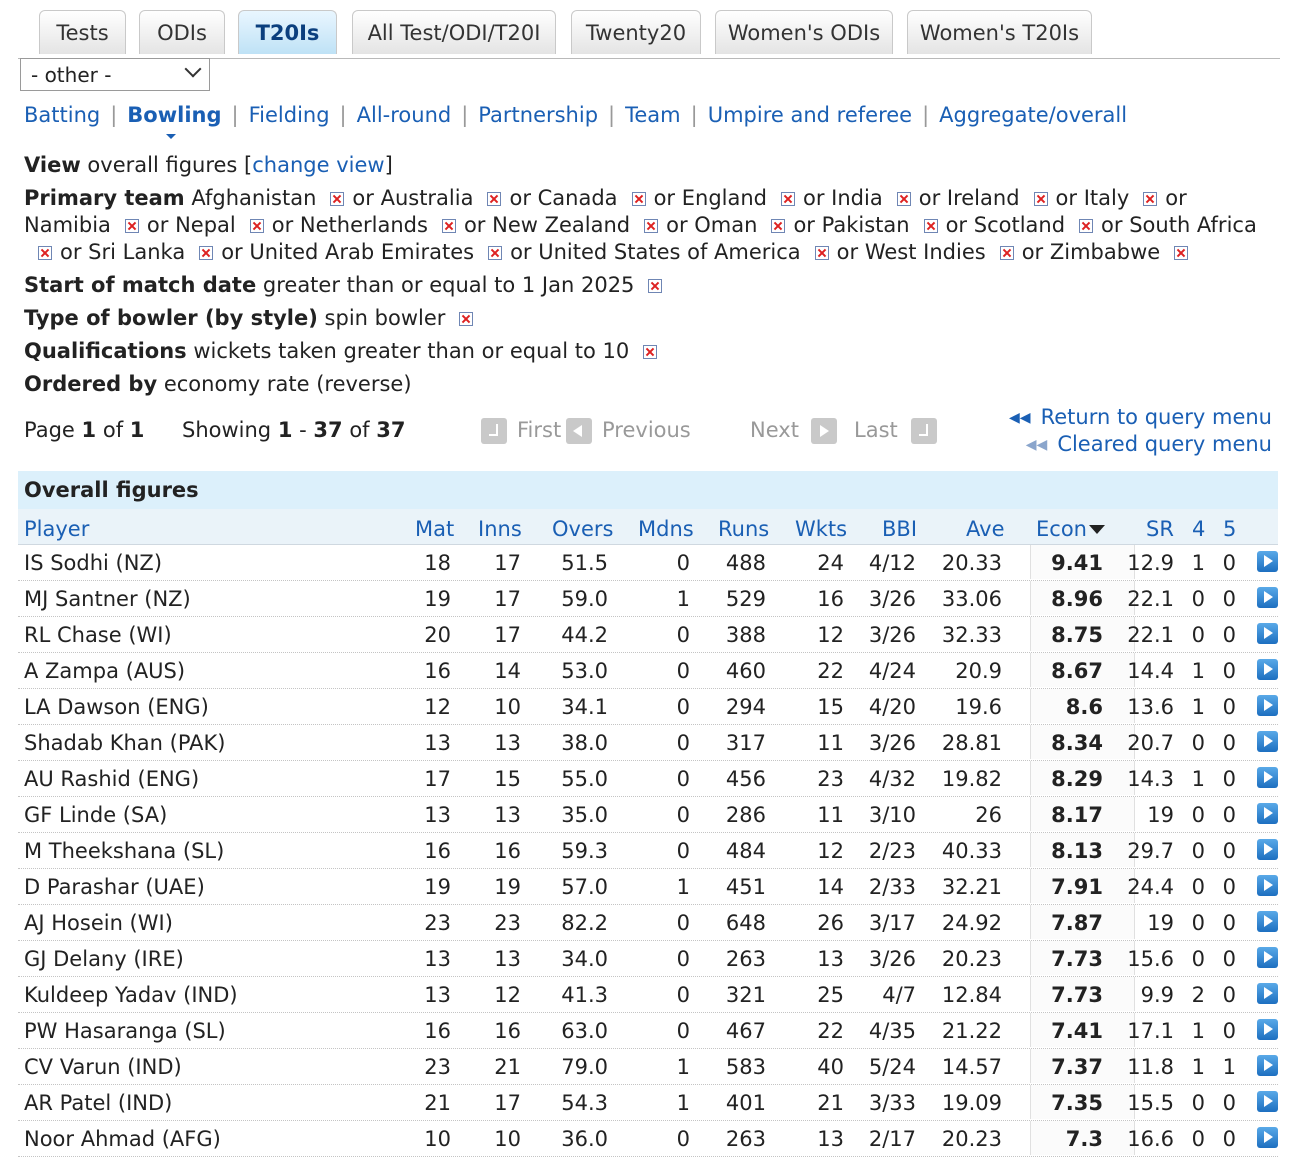 This screenshot has width=1292, height=1157. Describe the element at coordinates (810, 115) in the screenshot. I see `nav-umpire-referee: Umpire and referee` at that location.